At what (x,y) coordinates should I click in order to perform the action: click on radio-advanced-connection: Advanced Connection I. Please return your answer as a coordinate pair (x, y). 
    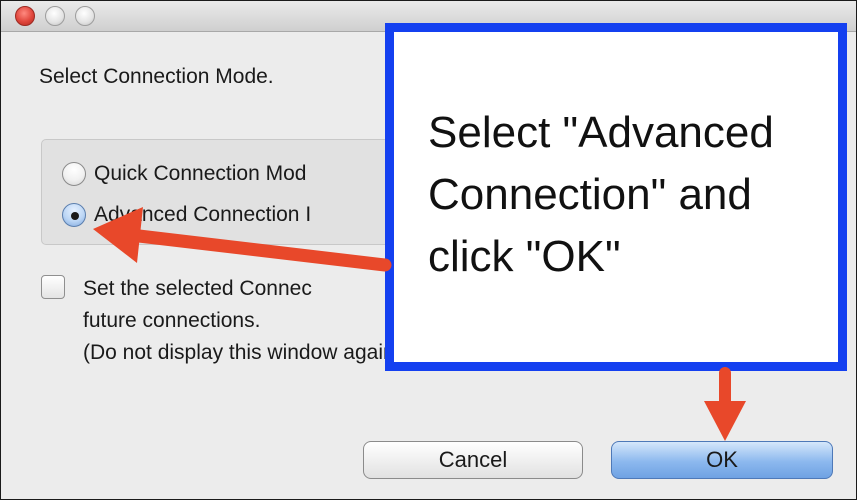
    Looking at the image, I should click on (186, 215).